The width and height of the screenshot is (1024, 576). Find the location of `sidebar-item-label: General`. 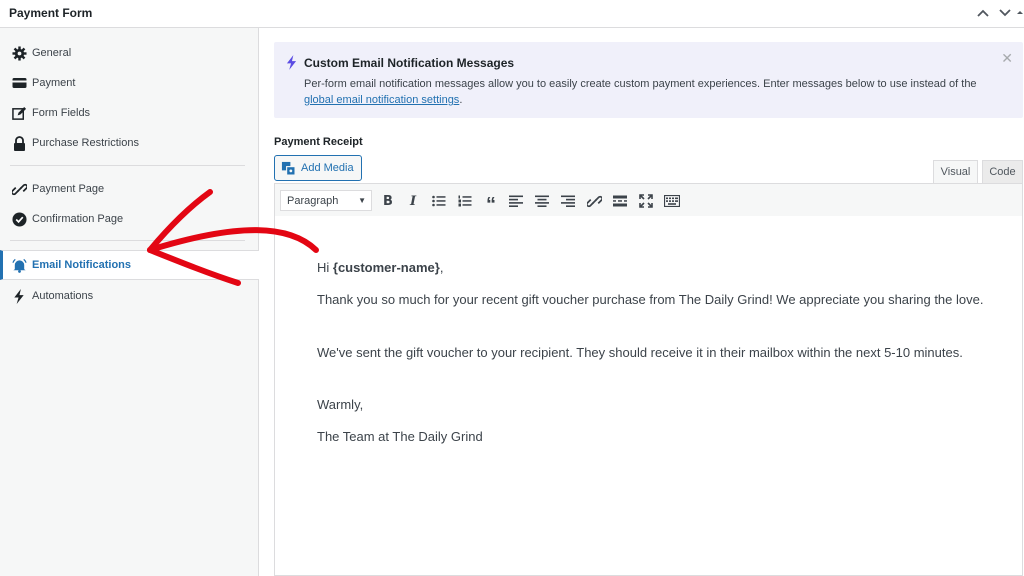

sidebar-item-label: General is located at coordinates (52, 53).